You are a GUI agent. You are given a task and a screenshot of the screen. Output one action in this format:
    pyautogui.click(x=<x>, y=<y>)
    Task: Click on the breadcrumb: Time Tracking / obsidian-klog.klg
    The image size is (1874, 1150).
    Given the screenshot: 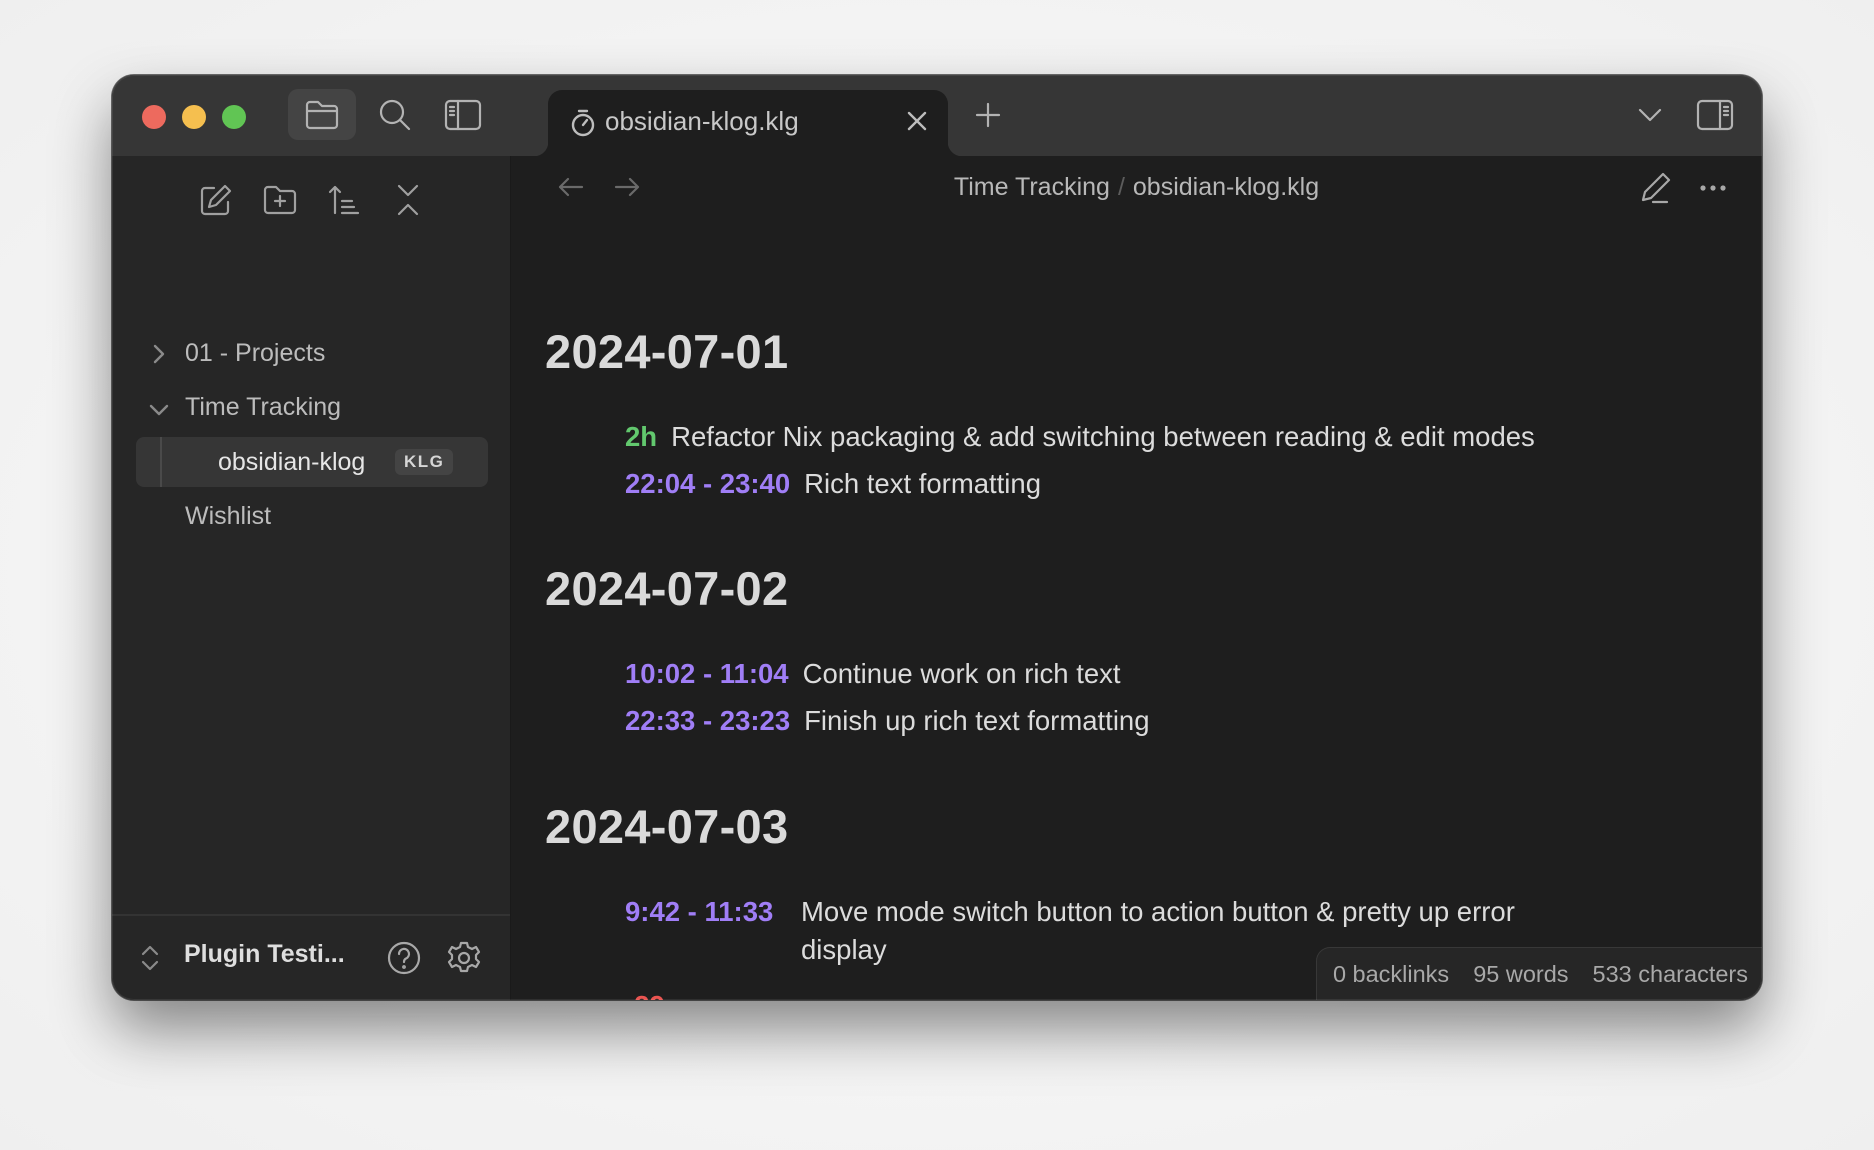 What is the action you would take?
    pyautogui.click(x=1136, y=187)
    